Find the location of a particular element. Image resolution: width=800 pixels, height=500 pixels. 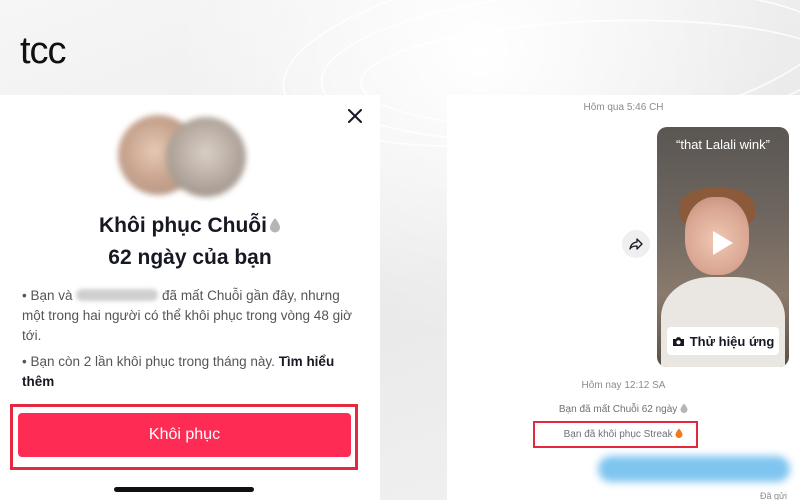

try-effect-label: Thử hiệu ứng is located at coordinates (732, 341).